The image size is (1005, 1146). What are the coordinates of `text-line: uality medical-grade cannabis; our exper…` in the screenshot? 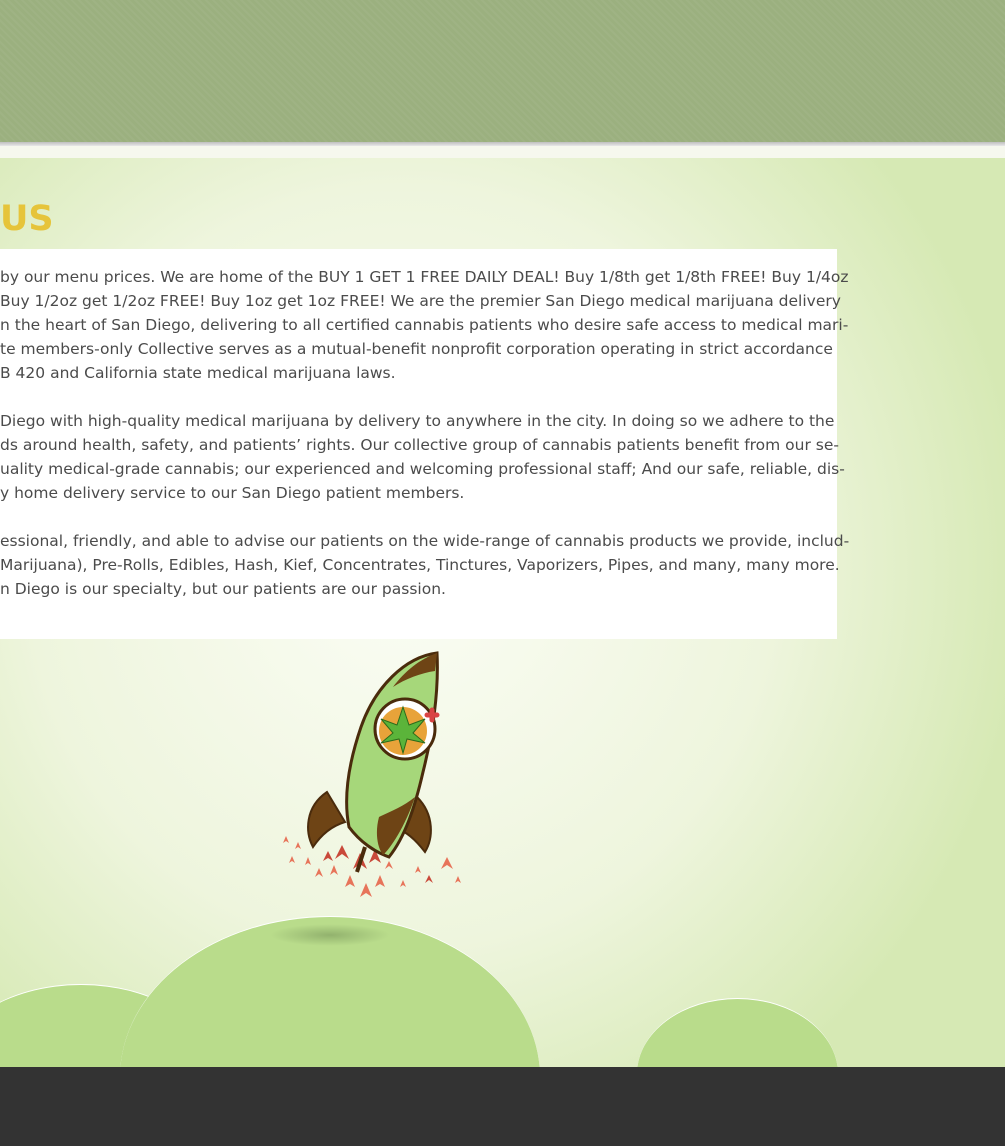 It's located at (422, 469).